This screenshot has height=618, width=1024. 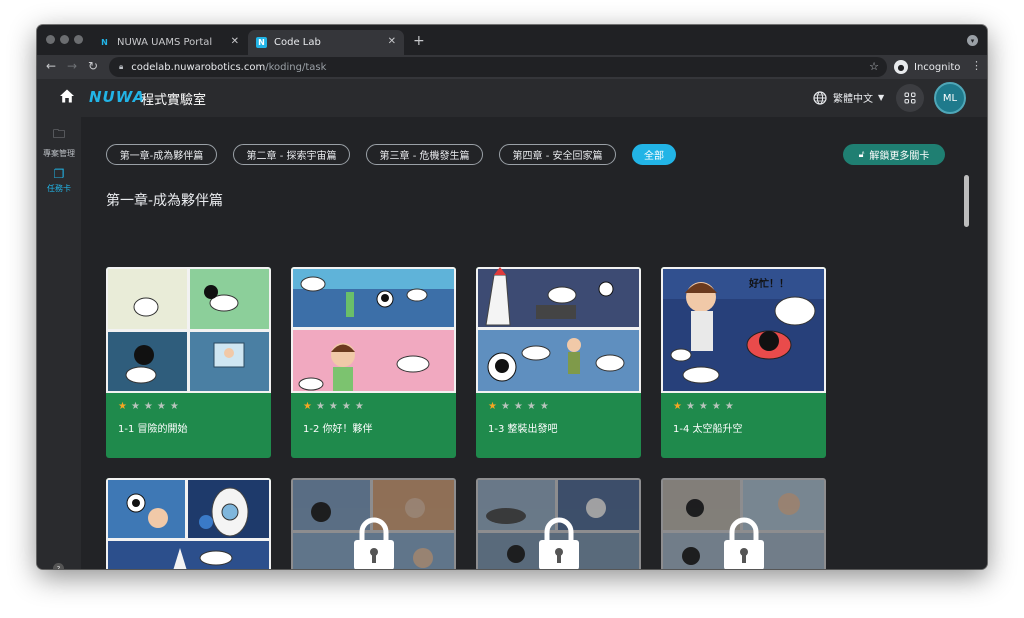 What do you see at coordinates (972, 40) in the screenshot?
I see `tab-search-icon: ▾` at bounding box center [972, 40].